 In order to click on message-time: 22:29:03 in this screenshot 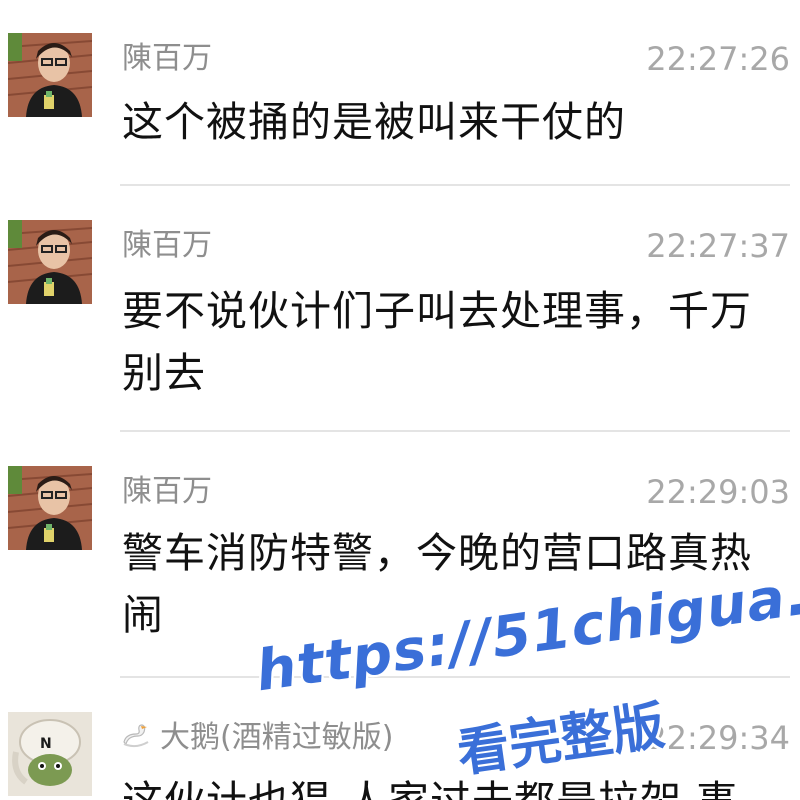, I will do `click(718, 492)`.